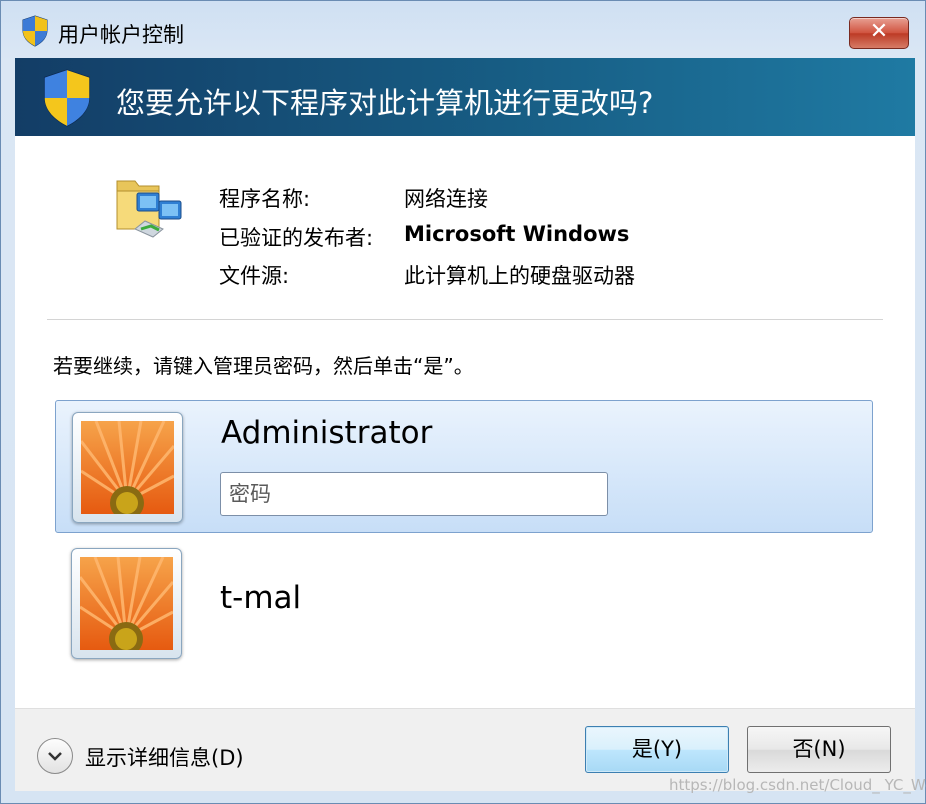 The width and height of the screenshot is (926, 804). I want to click on password-input, so click(414, 494).